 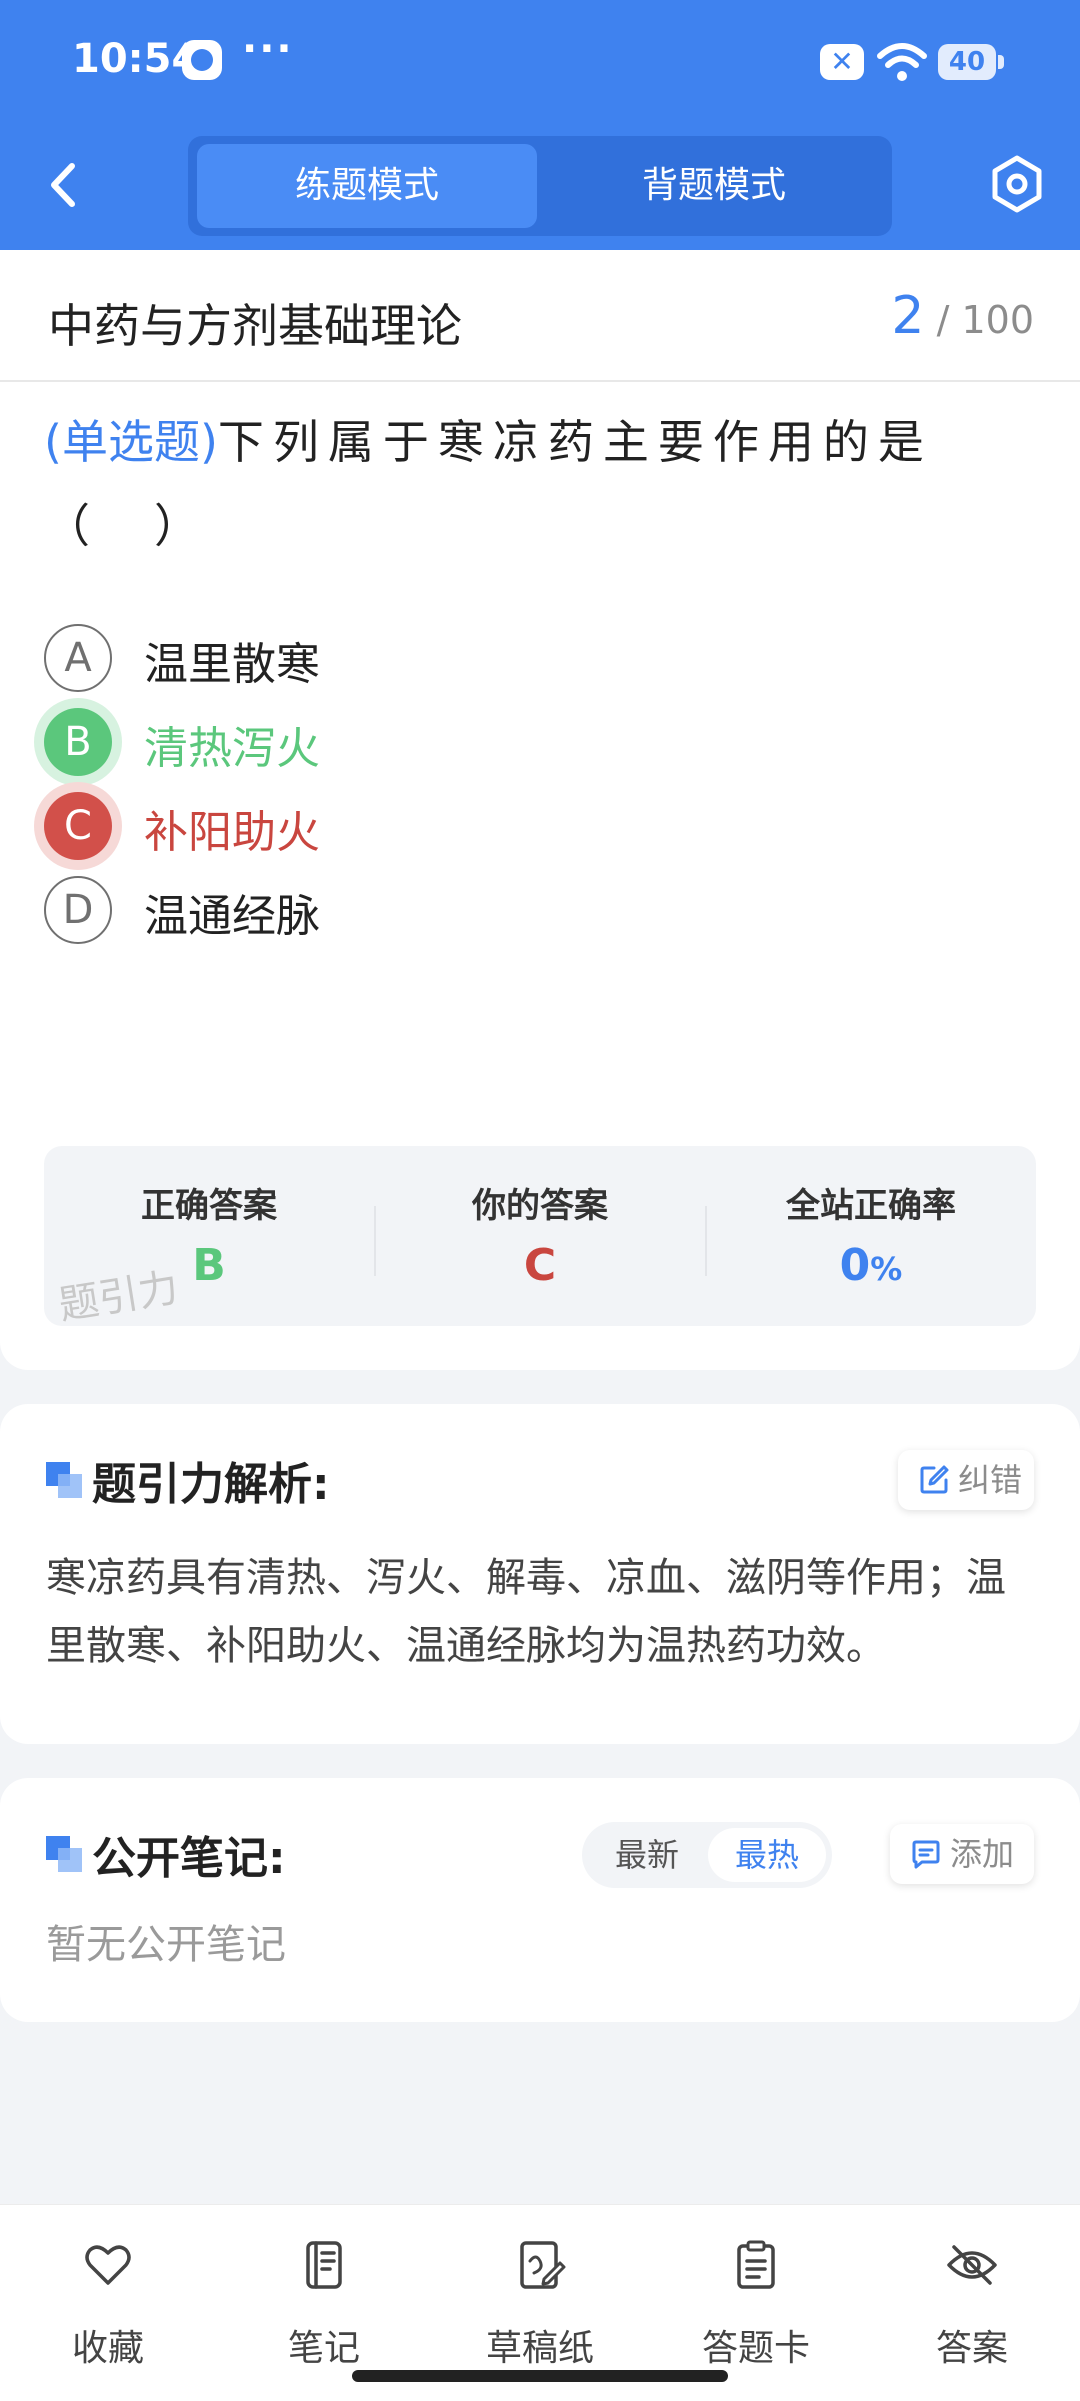 I want to click on question-type-label: (单选题), so click(x=131, y=442).